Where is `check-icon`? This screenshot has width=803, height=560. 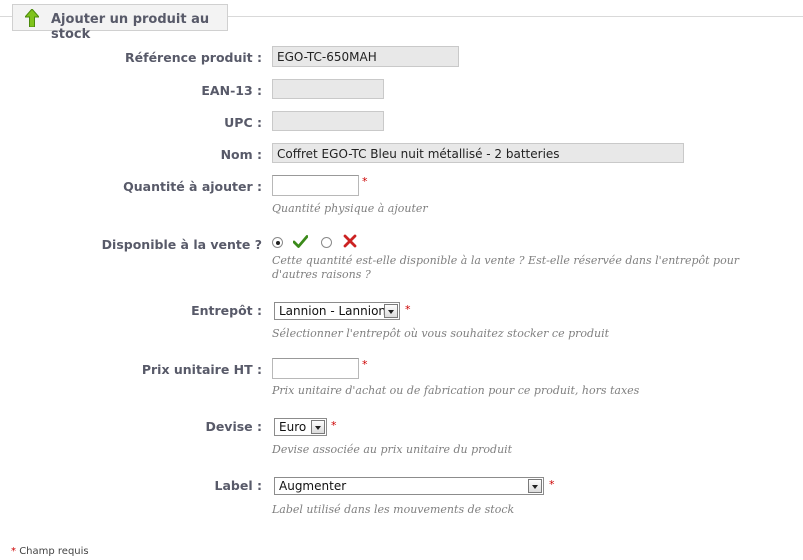
check-icon is located at coordinates (300, 241).